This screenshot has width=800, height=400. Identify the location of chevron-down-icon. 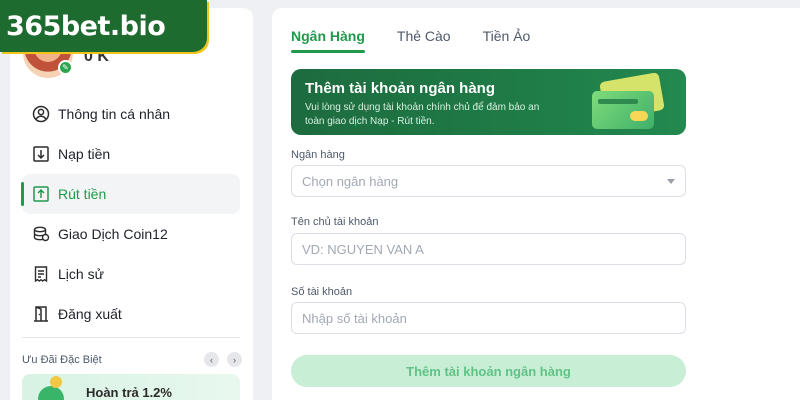
(671, 181).